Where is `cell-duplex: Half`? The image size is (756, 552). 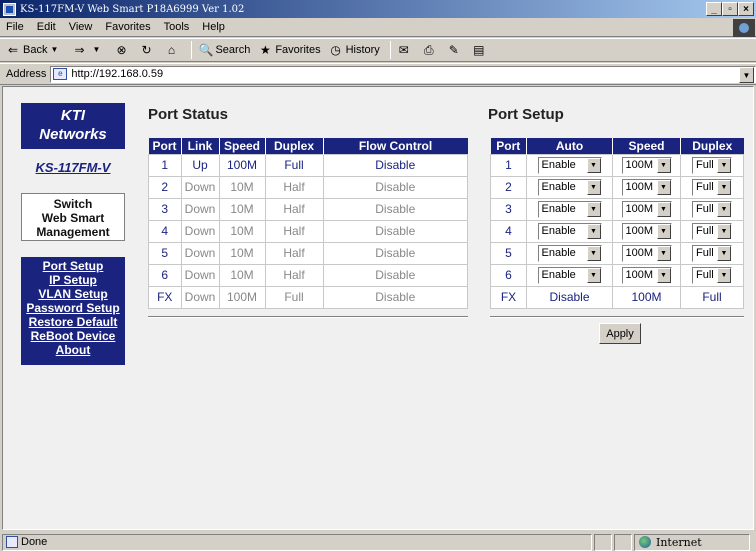 cell-duplex: Half is located at coordinates (294, 209).